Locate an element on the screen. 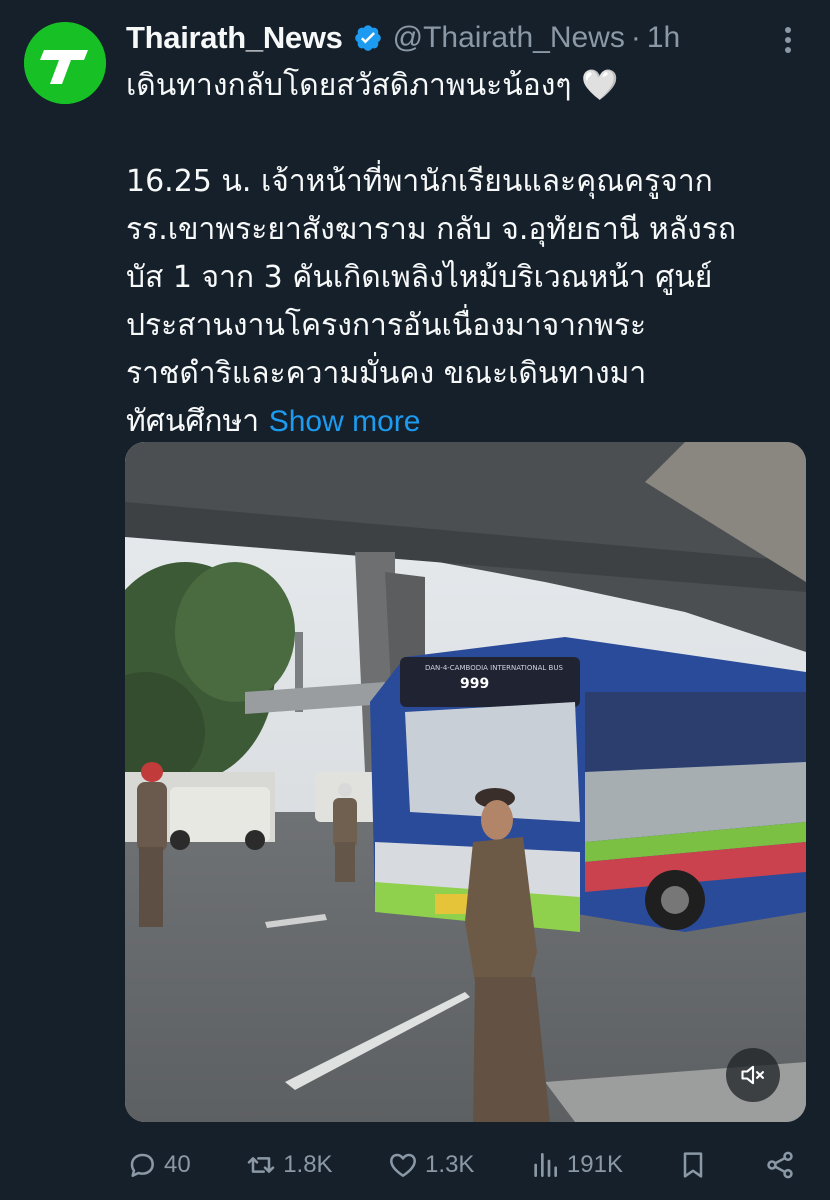 The width and height of the screenshot is (830, 1200). action-bar: 40 1.8K 1.3K 191K is located at coordinates (461, 1165).